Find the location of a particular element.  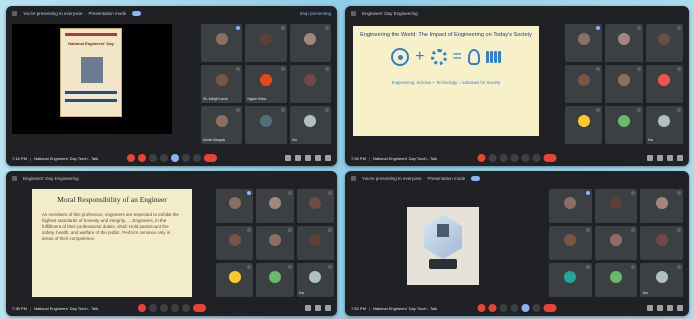

gears-icon is located at coordinates (438, 57).